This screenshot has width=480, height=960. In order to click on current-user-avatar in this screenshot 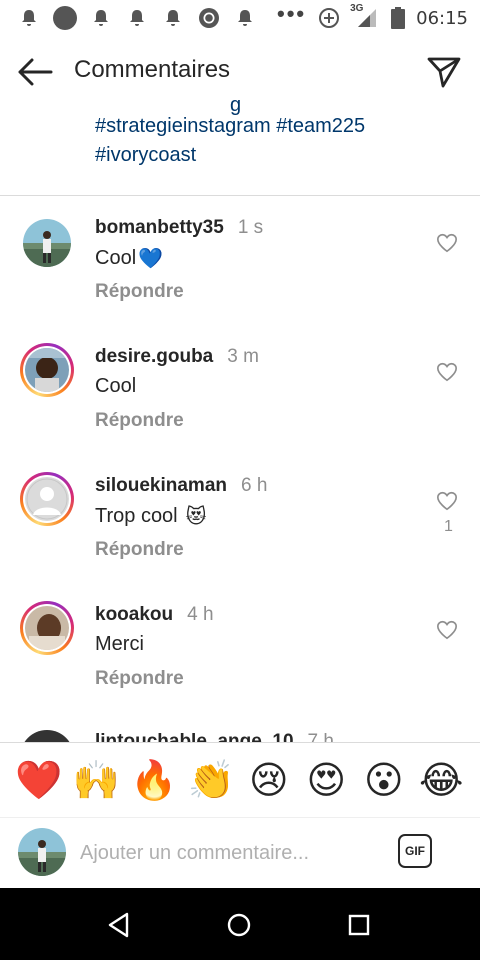, I will do `click(42, 852)`.